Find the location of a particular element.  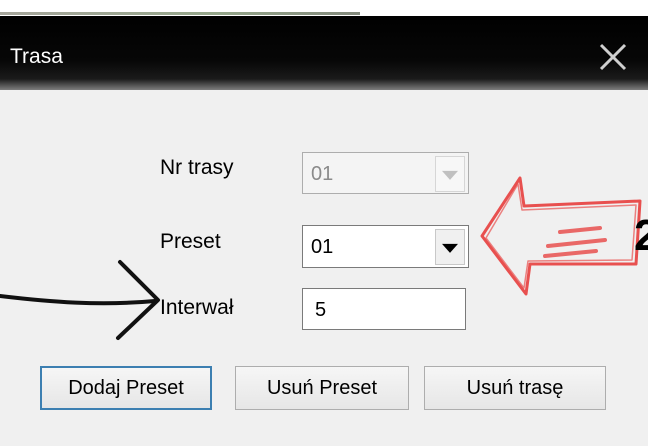

preset-select: 01 is located at coordinates (385, 246).